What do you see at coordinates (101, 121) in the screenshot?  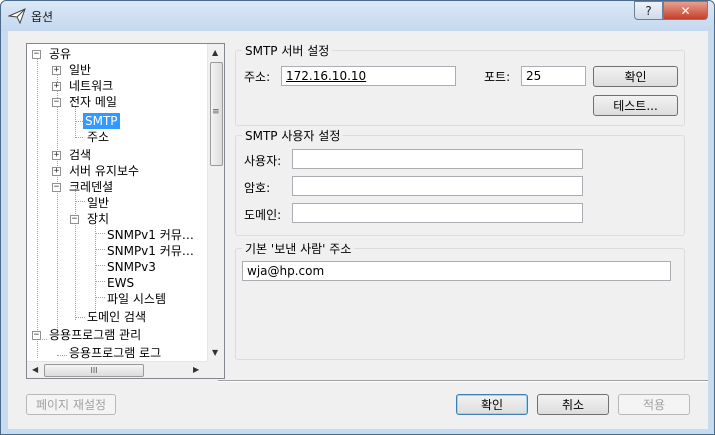 I see `tree-item-label: SMTP` at bounding box center [101, 121].